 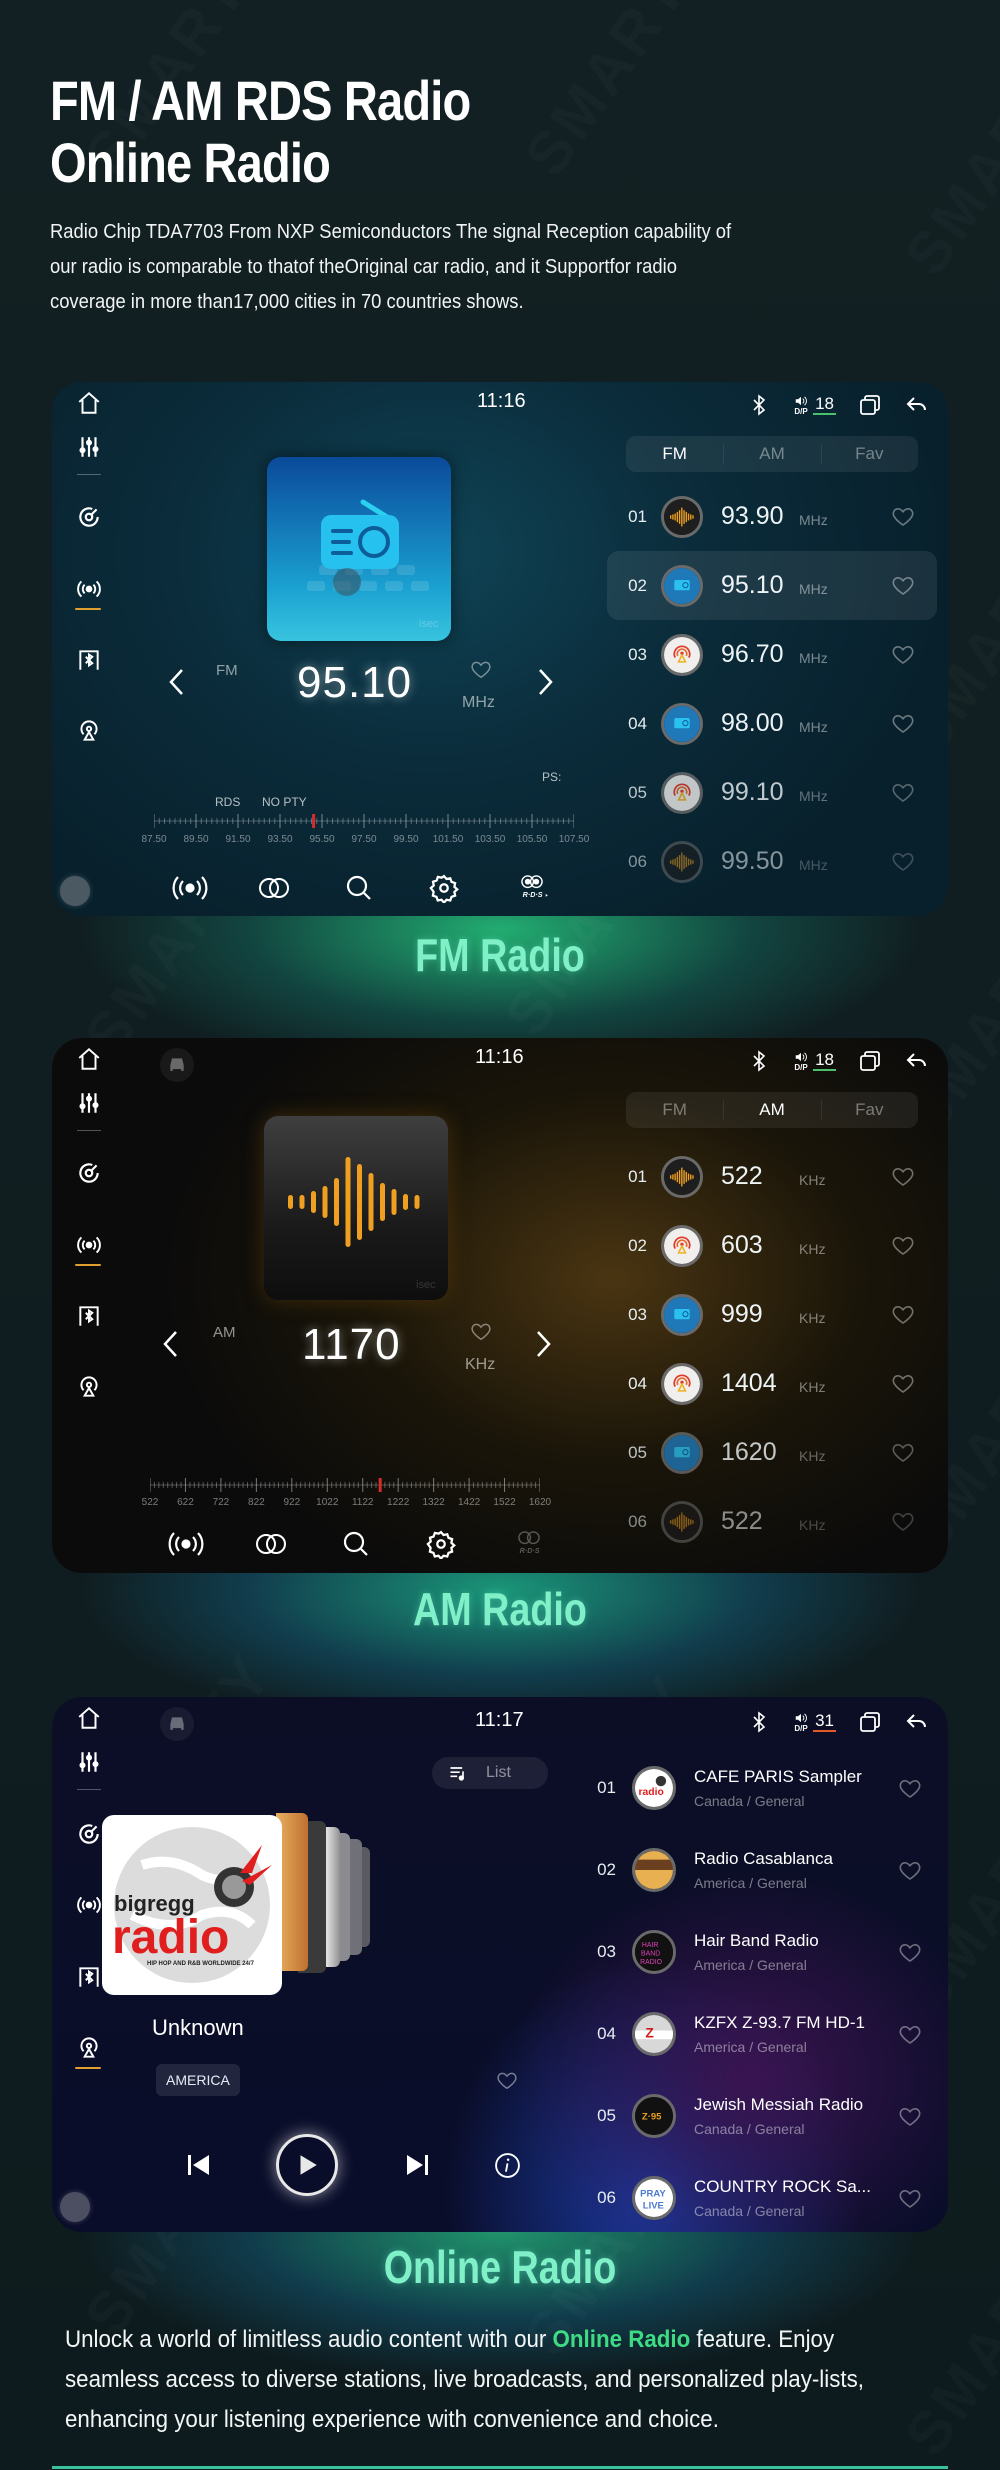 I want to click on region-tag: AMERICA, so click(x=198, y=2080).